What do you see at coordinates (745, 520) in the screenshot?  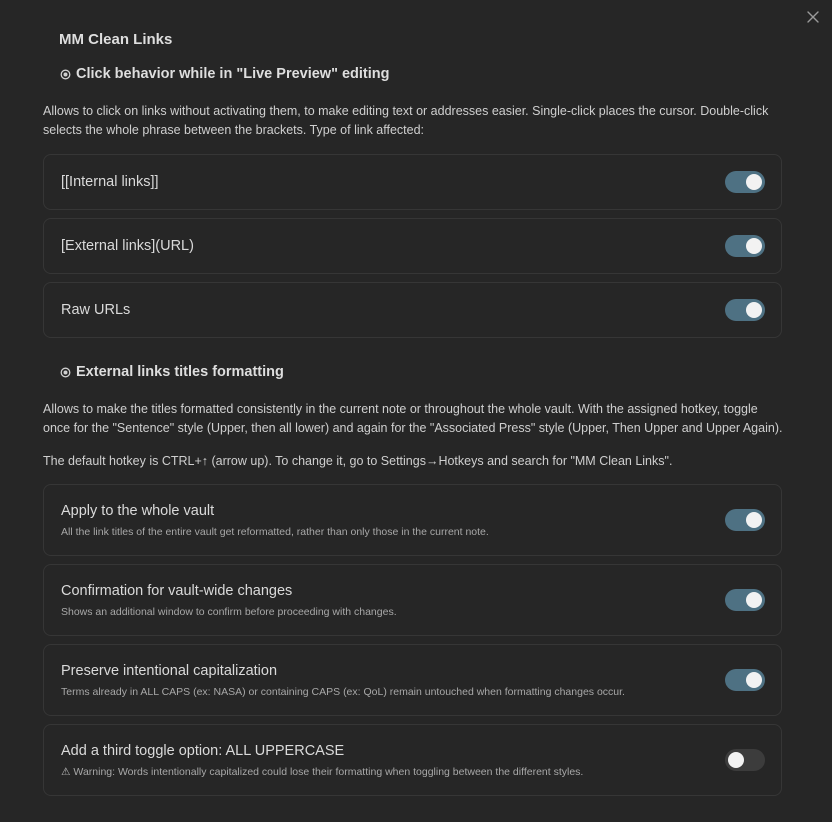 I see `toggle-apply-whole-vault` at bounding box center [745, 520].